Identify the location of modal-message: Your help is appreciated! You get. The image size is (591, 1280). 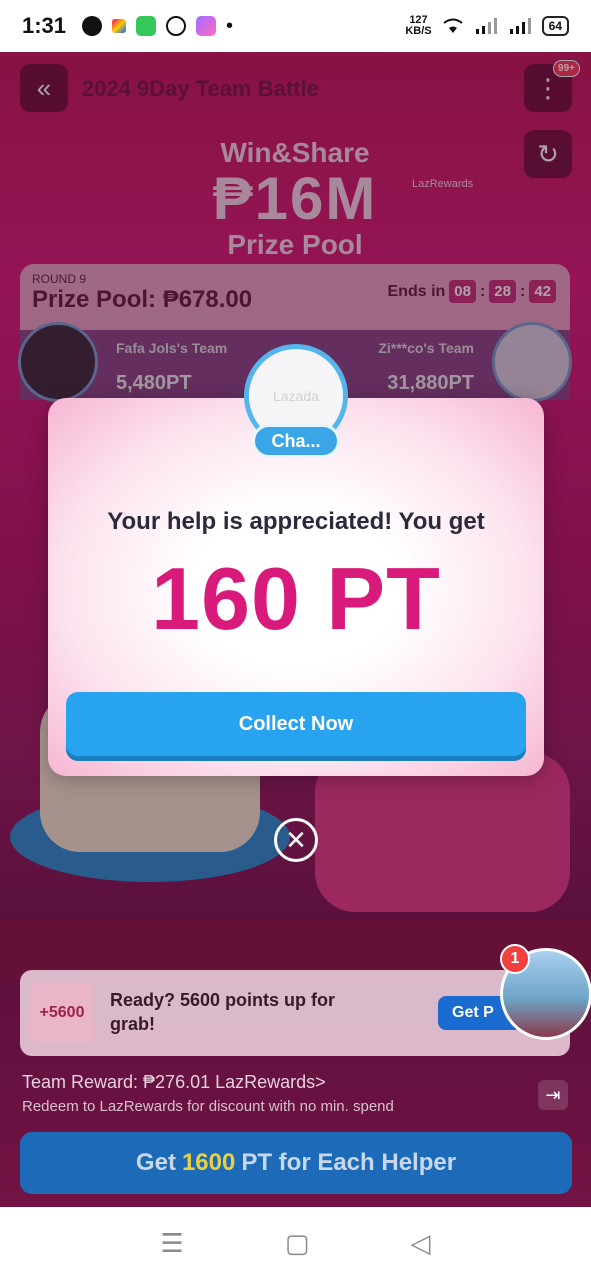
(296, 521).